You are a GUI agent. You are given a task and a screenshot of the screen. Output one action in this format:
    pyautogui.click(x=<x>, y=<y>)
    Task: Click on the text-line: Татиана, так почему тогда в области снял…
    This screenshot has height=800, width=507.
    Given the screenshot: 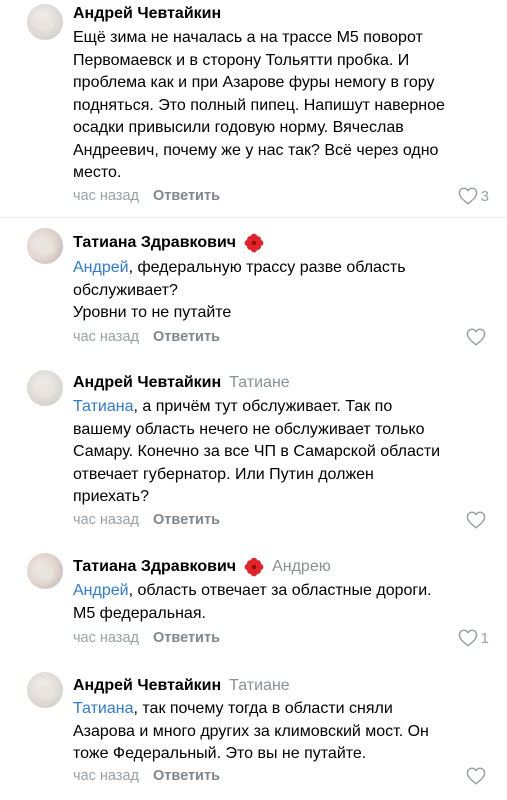 What is the action you would take?
    pyautogui.click(x=280, y=709)
    